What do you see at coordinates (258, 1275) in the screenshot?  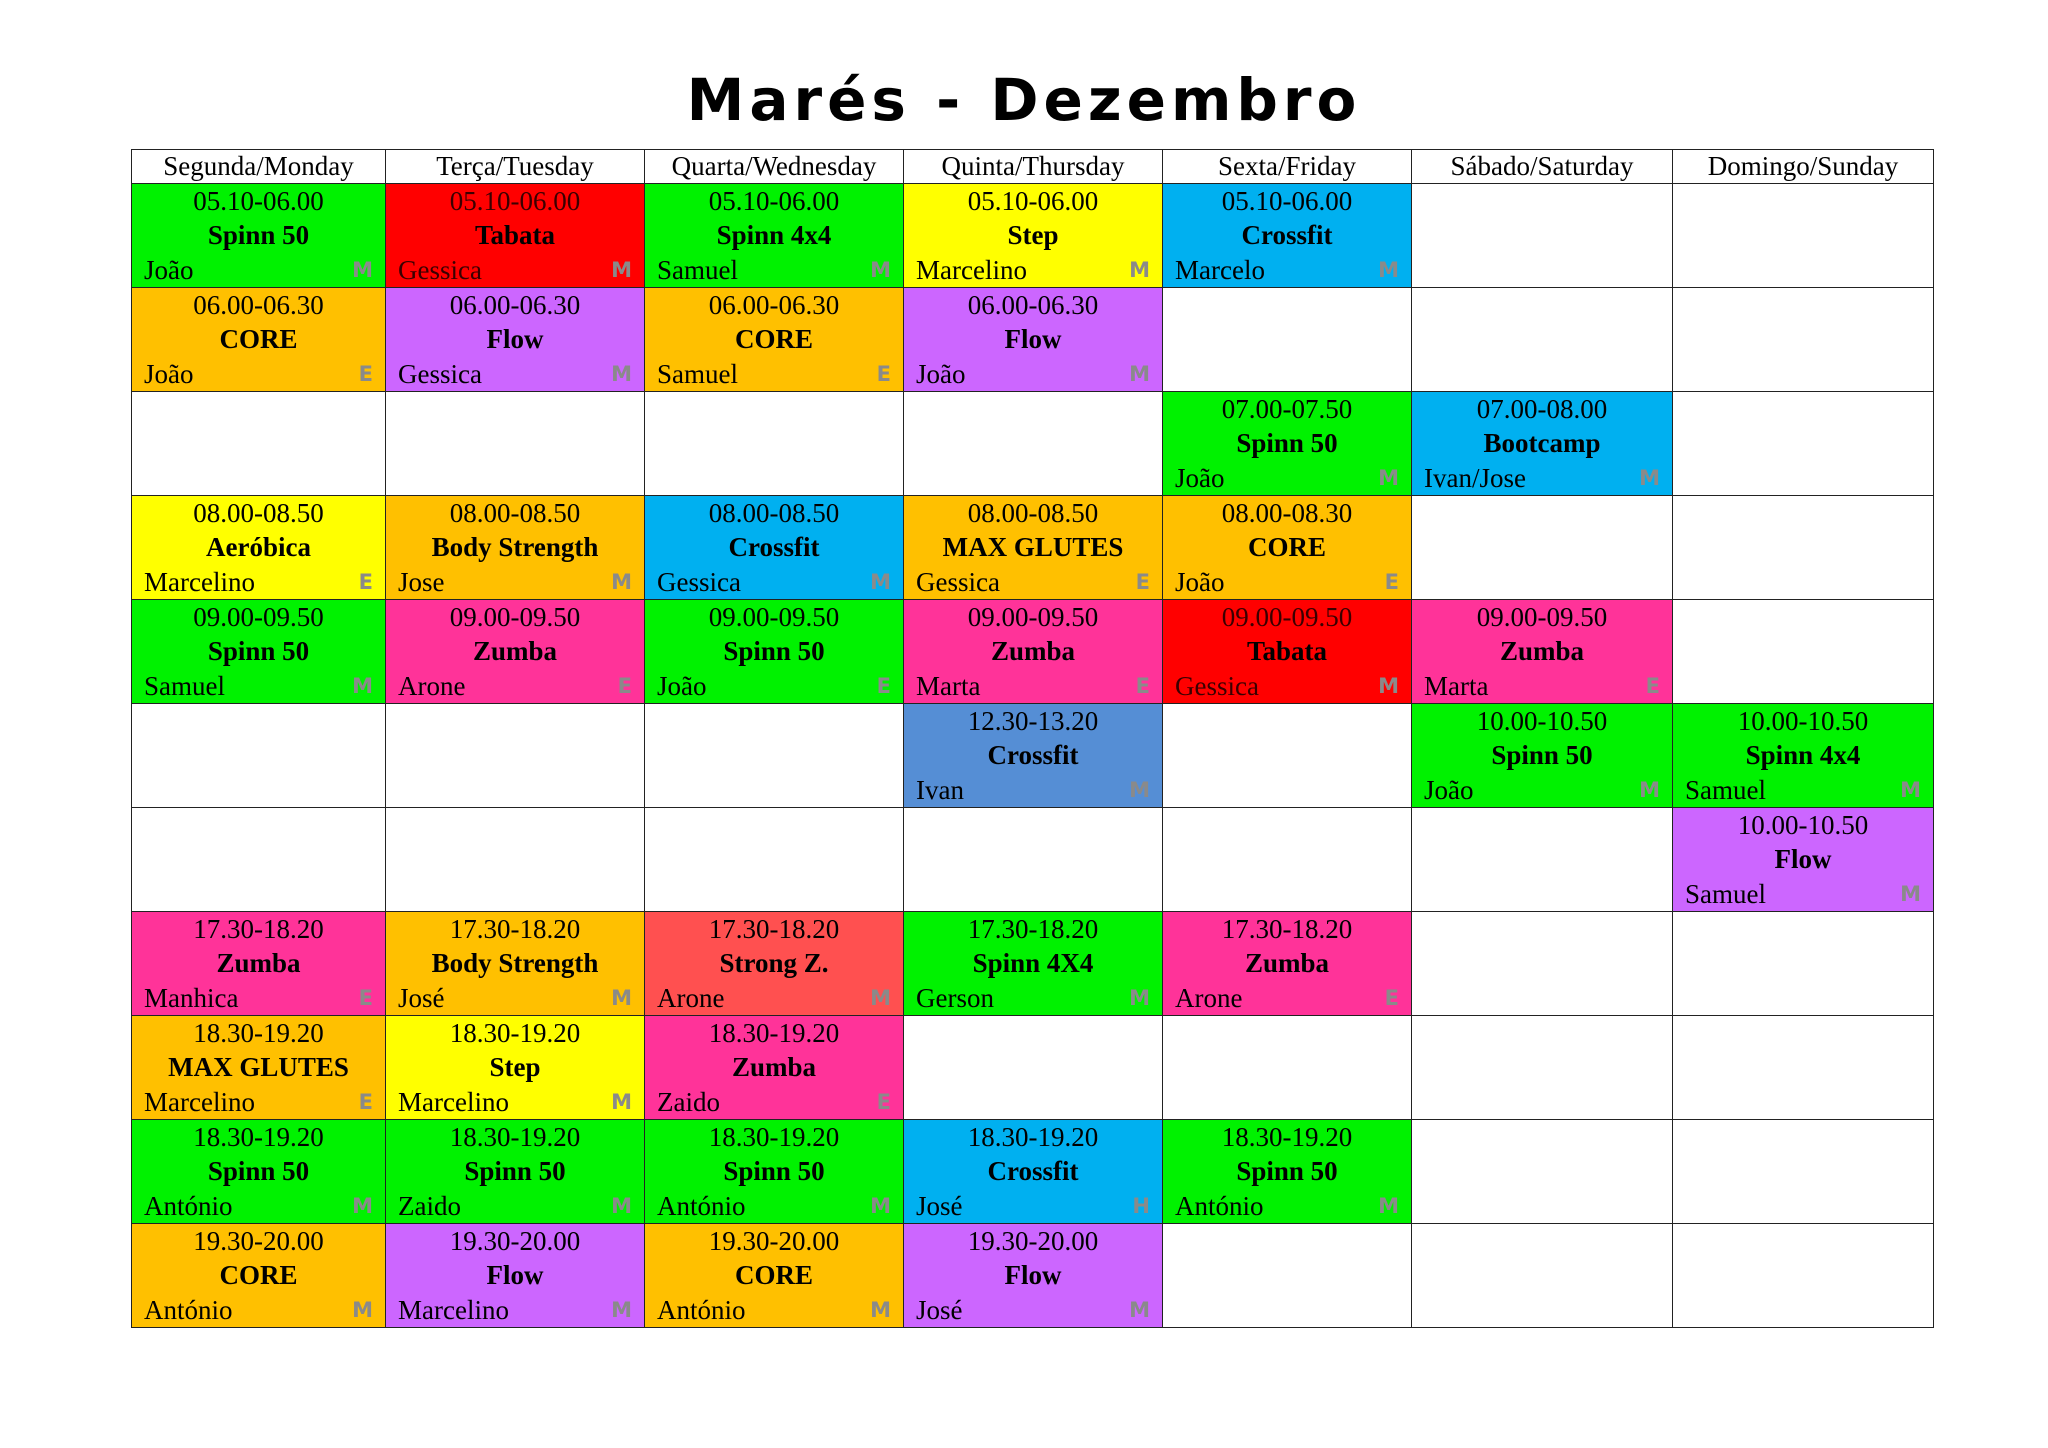 I see `class-slot: 19.30-20.00 CORE António M` at bounding box center [258, 1275].